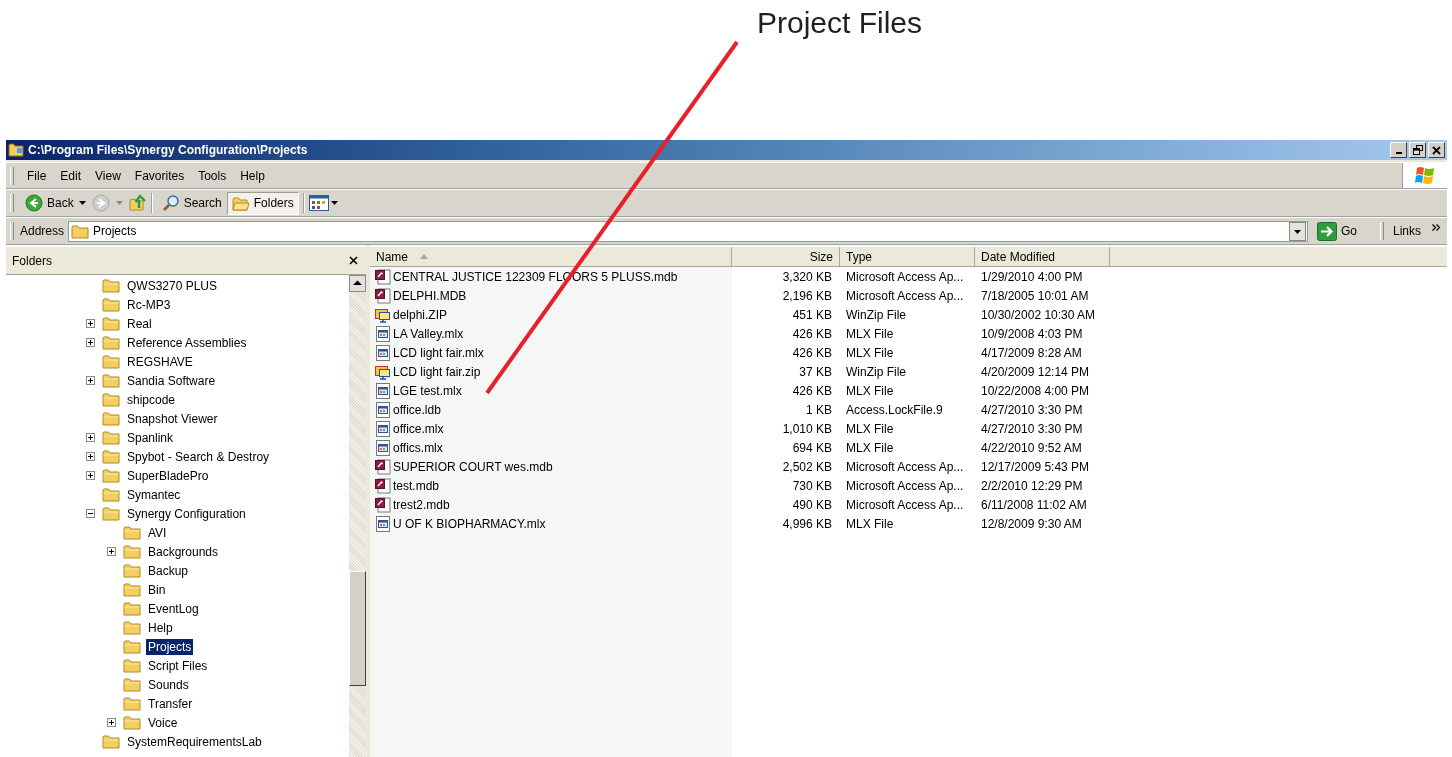 The image size is (1452, 757). What do you see at coordinates (157, 532) in the screenshot?
I see `tree-item: AVI` at bounding box center [157, 532].